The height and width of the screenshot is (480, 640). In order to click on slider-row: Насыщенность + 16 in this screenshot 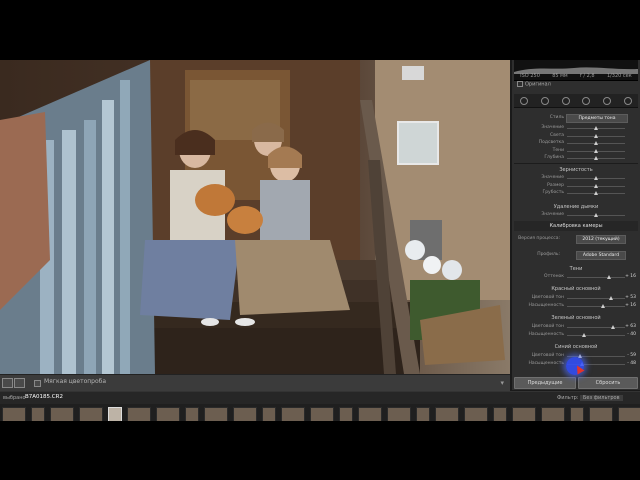, I will do `click(576, 306)`.